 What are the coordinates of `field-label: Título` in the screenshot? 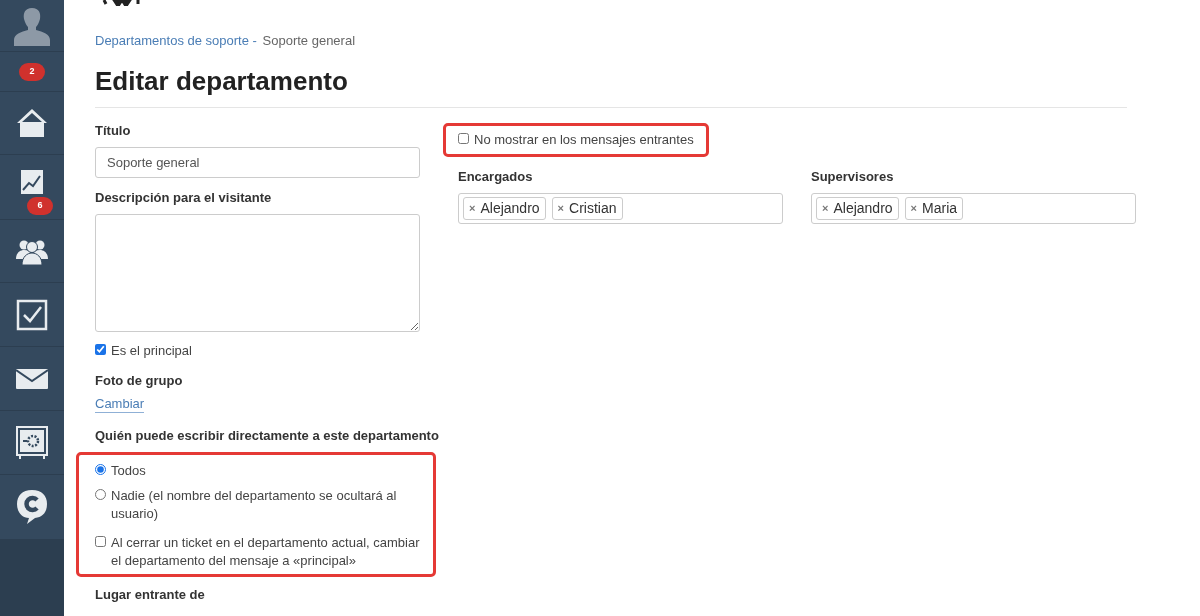 It's located at (113, 130).